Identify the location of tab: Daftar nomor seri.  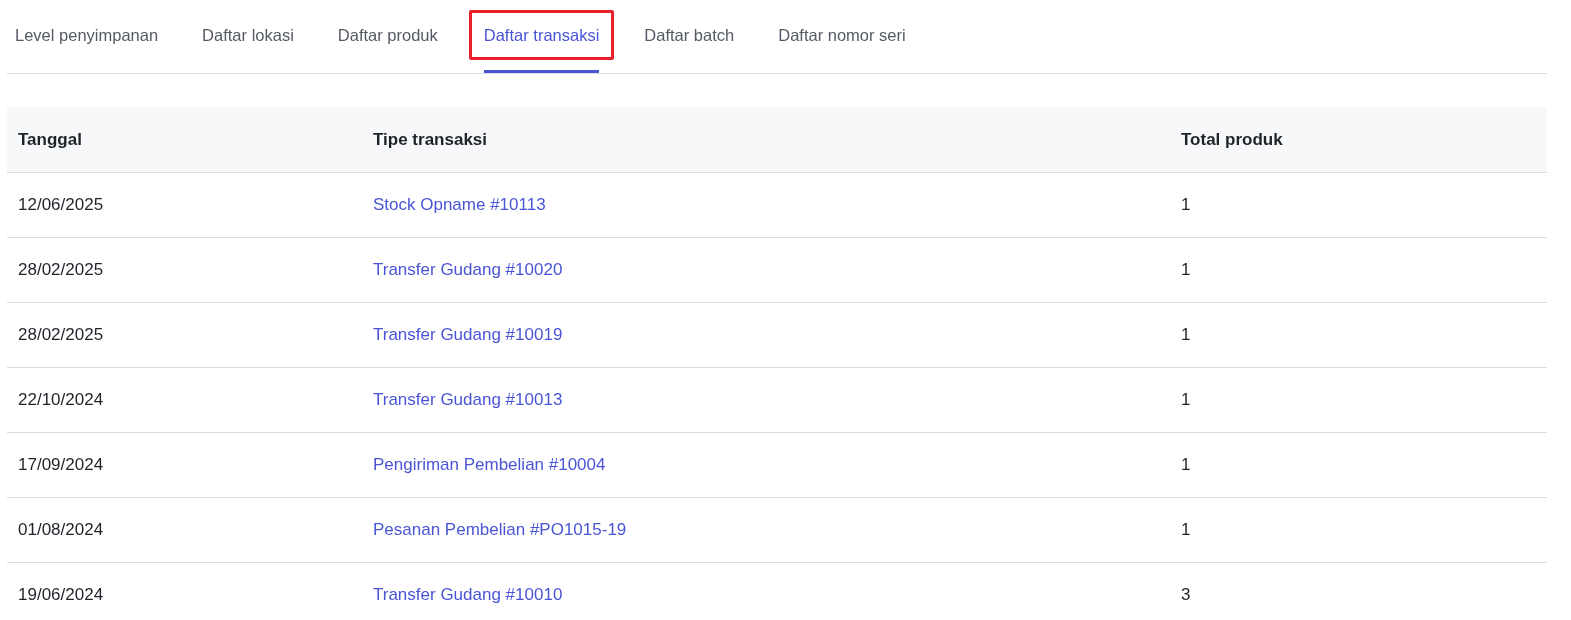
(842, 36).